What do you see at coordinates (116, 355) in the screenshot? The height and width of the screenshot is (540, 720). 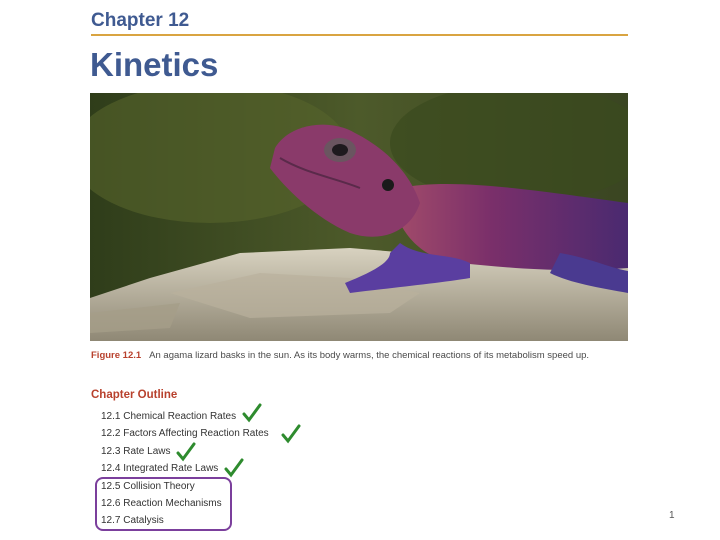 I see `figure-label: Figure 12.1` at bounding box center [116, 355].